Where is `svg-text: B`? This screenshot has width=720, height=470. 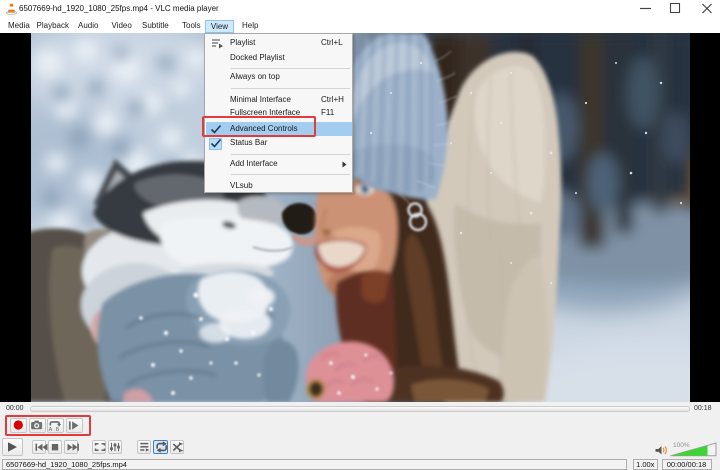 svg-text: B is located at coordinates (58, 430).